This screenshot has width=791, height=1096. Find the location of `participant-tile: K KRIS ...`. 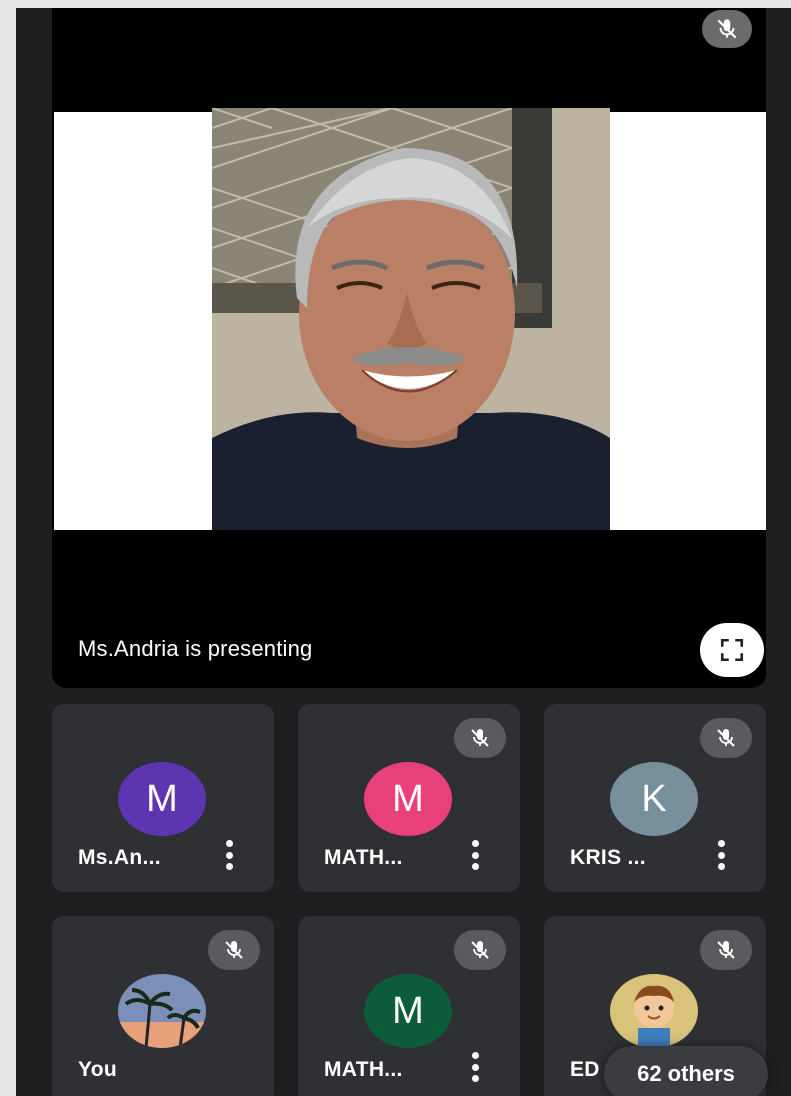

participant-tile: K KRIS ... is located at coordinates (655, 798).